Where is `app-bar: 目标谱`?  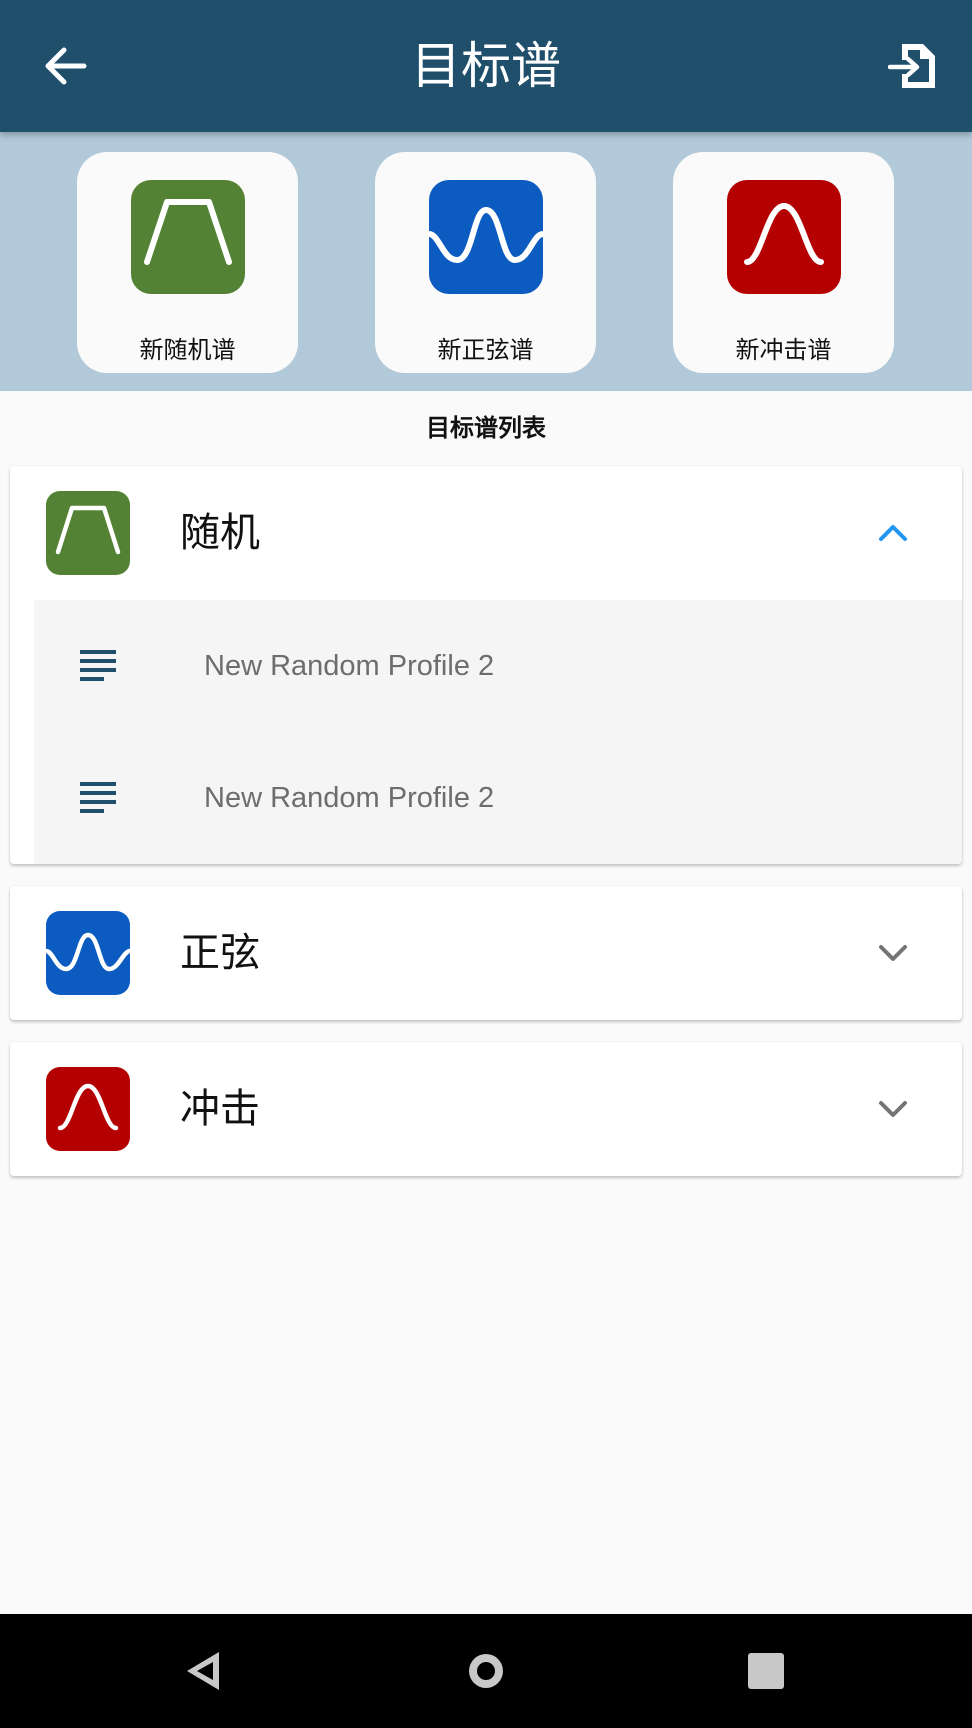 app-bar: 目标谱 is located at coordinates (486, 66).